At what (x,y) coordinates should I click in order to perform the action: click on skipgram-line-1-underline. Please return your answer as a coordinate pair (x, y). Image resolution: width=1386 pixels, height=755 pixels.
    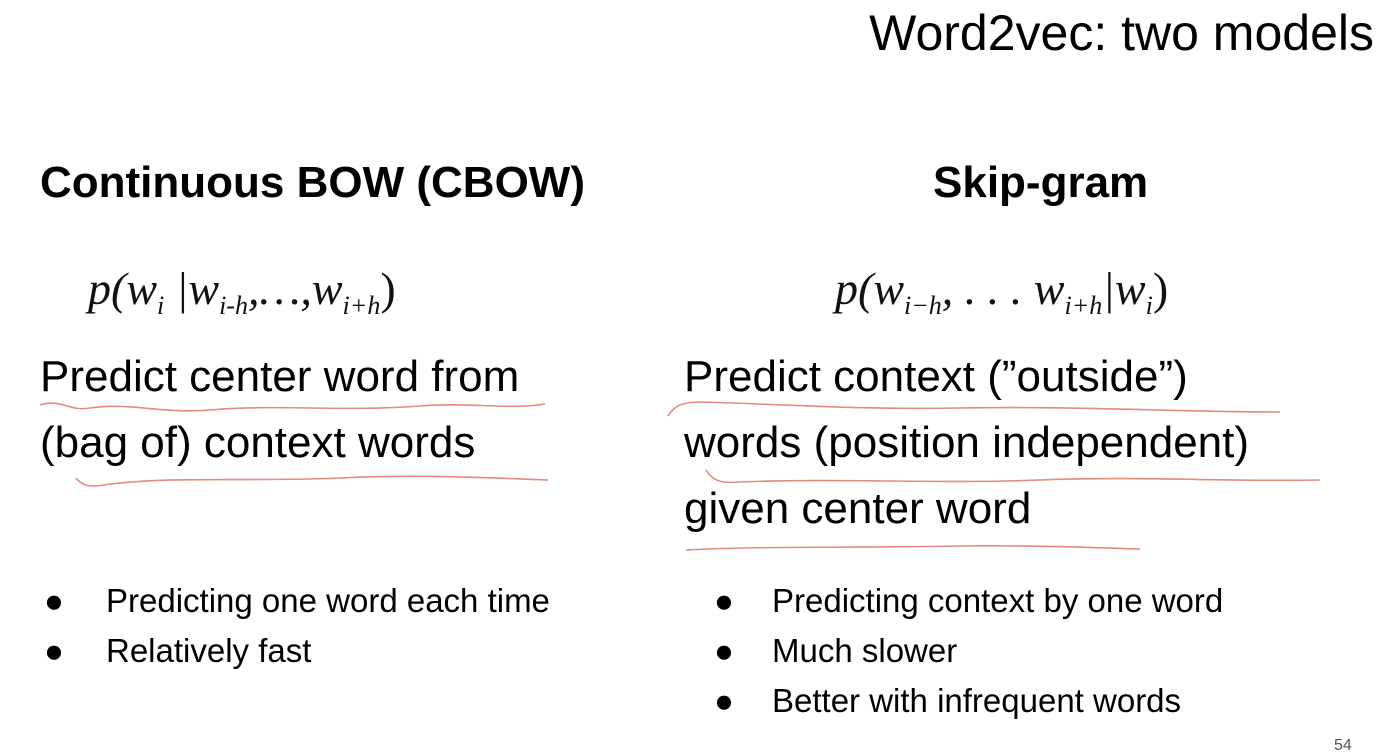
    Looking at the image, I should click on (974, 409).